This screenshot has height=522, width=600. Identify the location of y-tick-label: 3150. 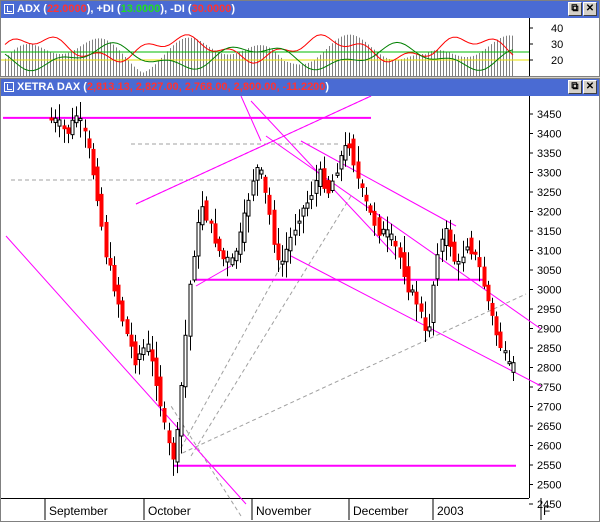
(549, 232).